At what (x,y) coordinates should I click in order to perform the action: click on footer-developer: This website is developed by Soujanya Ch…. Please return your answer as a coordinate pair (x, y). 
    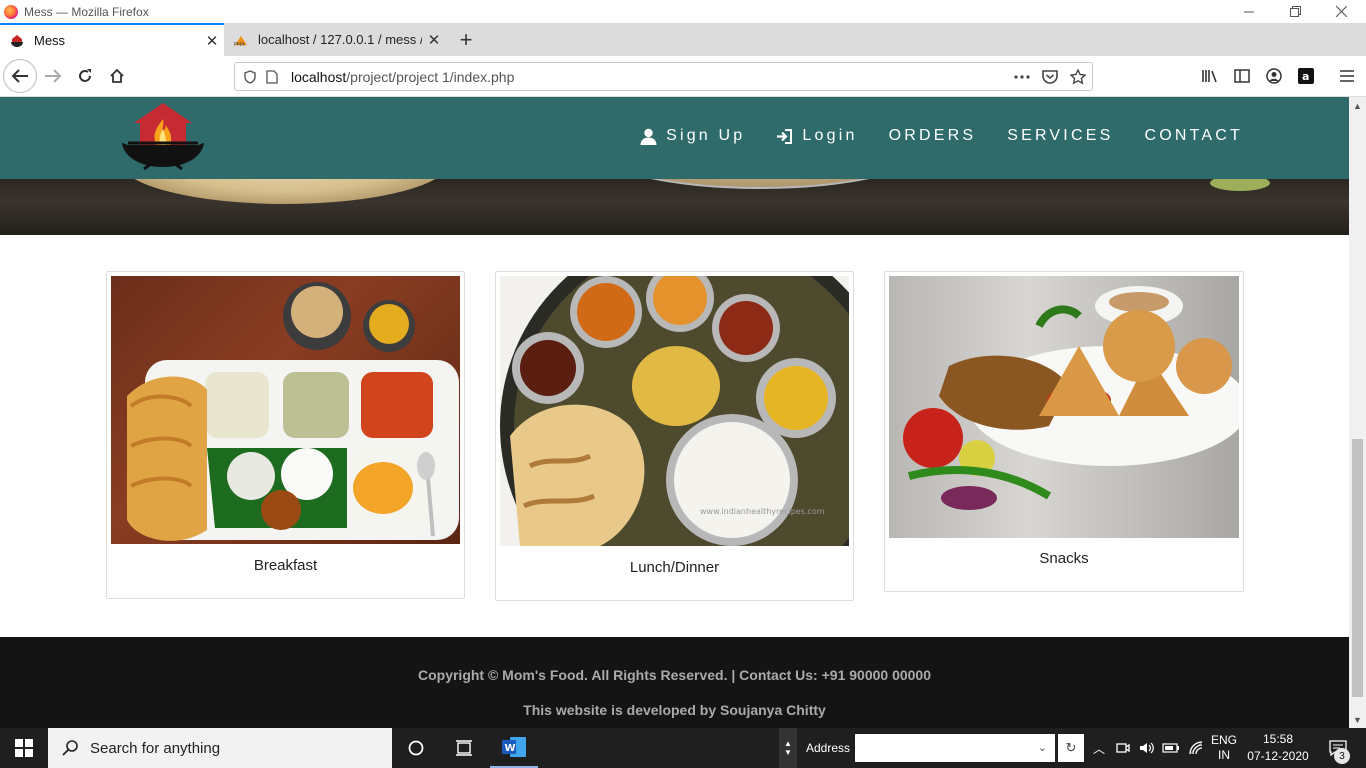
    Looking at the image, I should click on (674, 710).